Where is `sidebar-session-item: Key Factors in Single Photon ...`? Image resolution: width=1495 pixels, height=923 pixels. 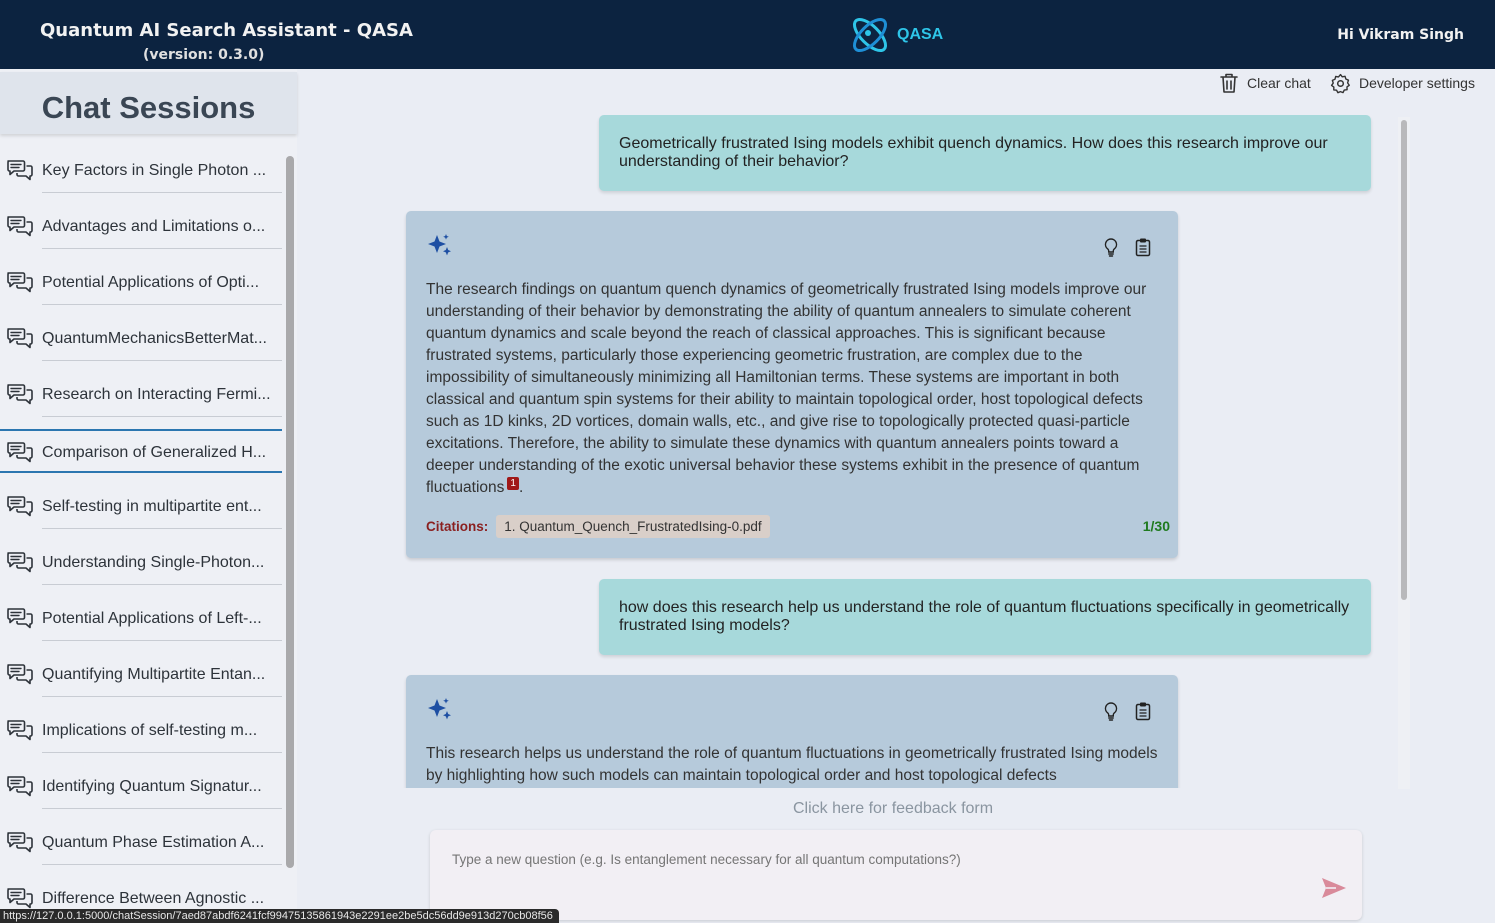
sidebar-session-item: Key Factors in Single Photon ... is located at coordinates (141, 171).